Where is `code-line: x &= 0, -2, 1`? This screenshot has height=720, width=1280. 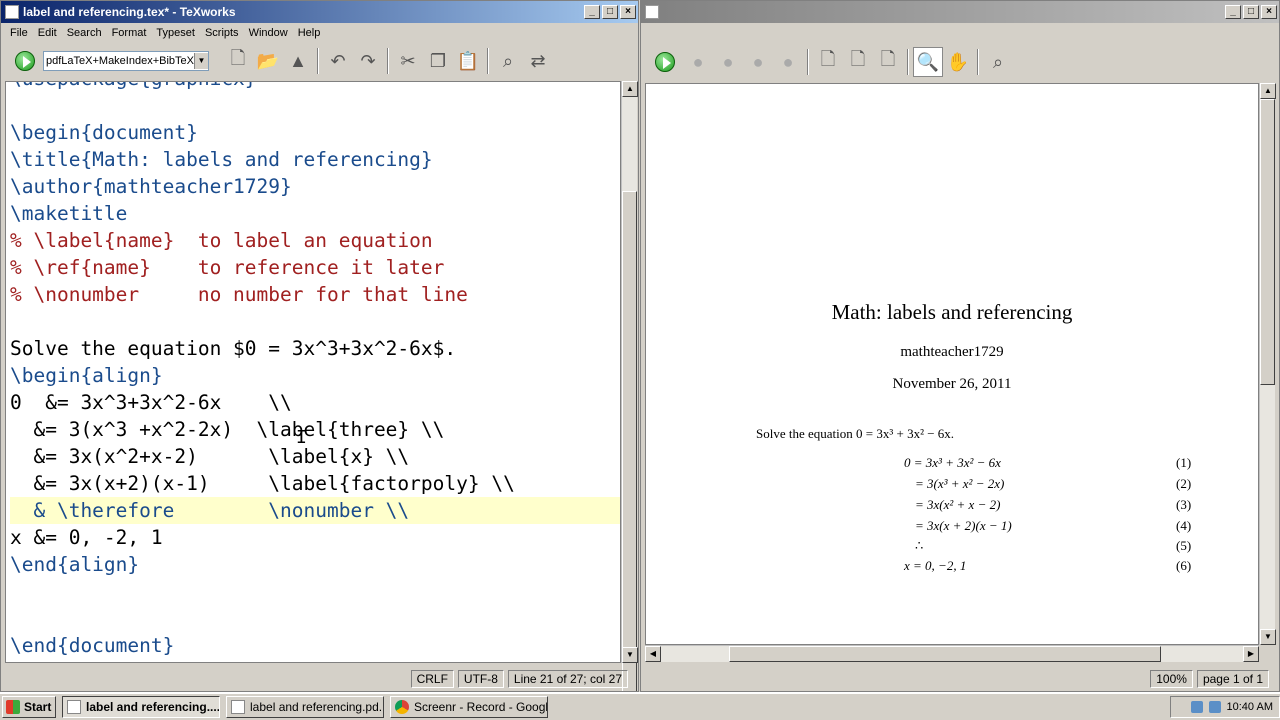 code-line: x &= 0, -2, 1 is located at coordinates (315, 537).